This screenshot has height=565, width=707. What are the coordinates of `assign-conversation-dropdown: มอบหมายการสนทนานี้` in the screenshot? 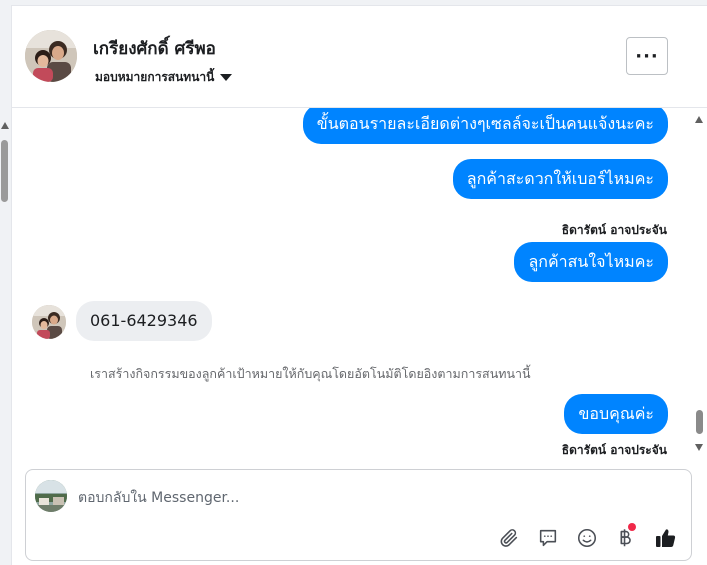 It's located at (164, 77).